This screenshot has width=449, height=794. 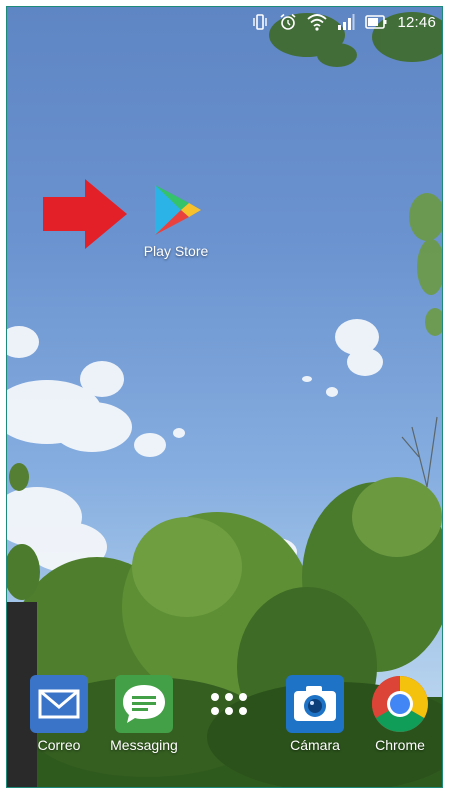 What do you see at coordinates (59, 745) in the screenshot?
I see `dock-item-label: Correo` at bounding box center [59, 745].